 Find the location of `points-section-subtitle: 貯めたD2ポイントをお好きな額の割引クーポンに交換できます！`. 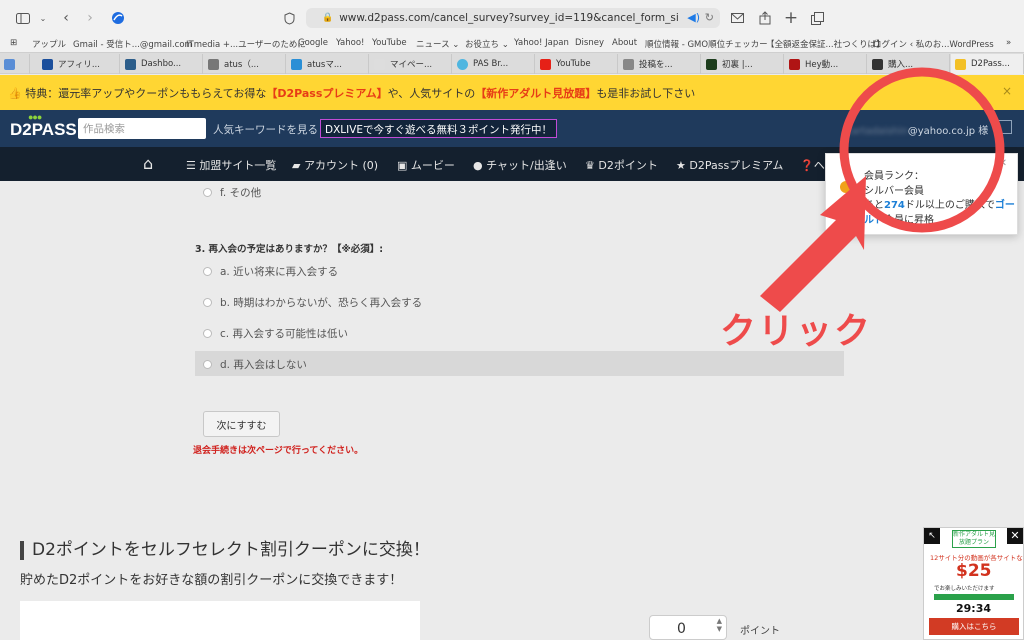

points-section-subtitle: 貯めたD2ポイントをお好きな額の割引クーポンに交換できます！ is located at coordinates (211, 580).